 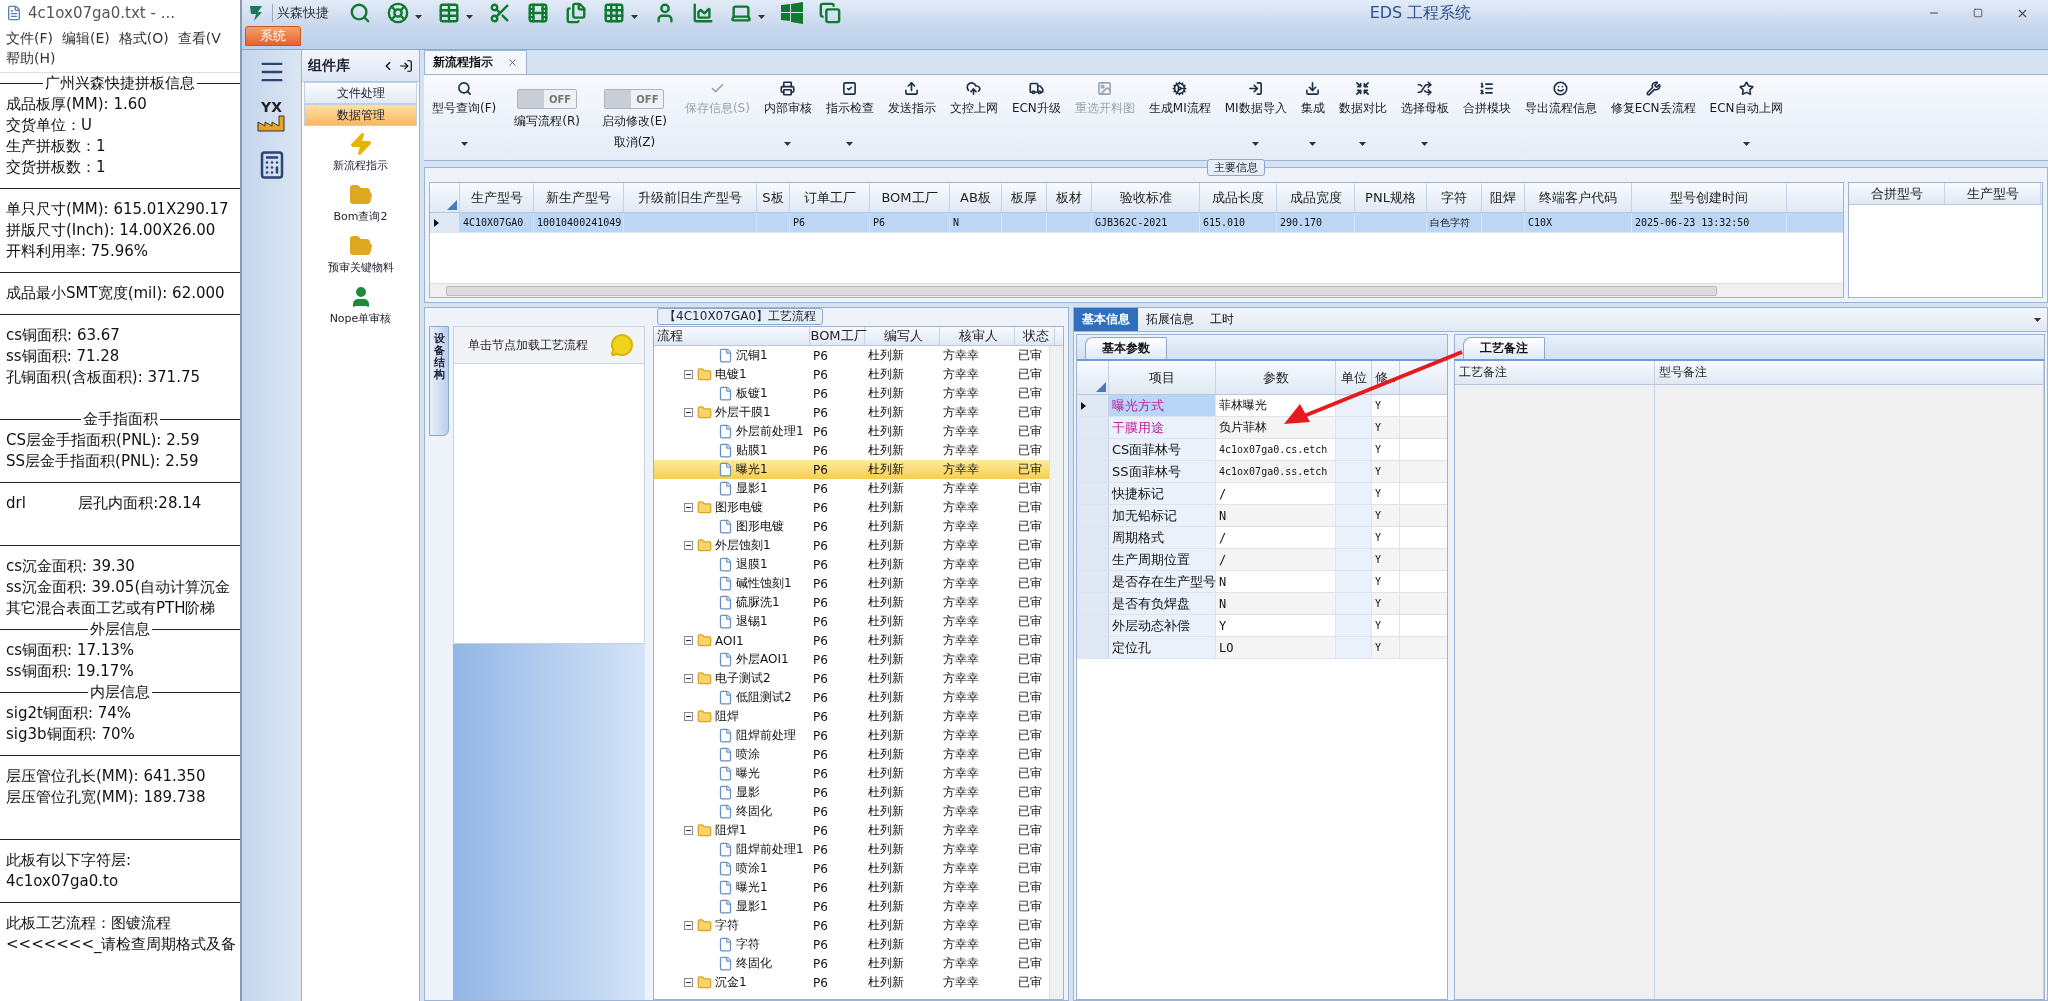 What do you see at coordinates (851, 621) in the screenshot?
I see `tree-row: 退锡1 P6 杜列新 方幸幸 已审` at bounding box center [851, 621].